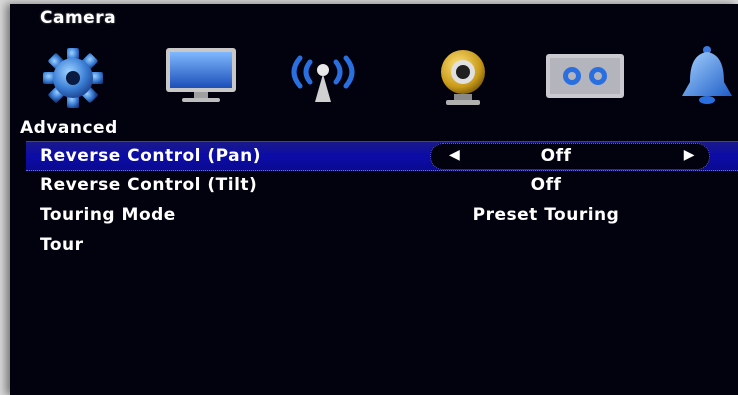  What do you see at coordinates (108, 215) in the screenshot?
I see `setting-label: Touring Mode` at bounding box center [108, 215].